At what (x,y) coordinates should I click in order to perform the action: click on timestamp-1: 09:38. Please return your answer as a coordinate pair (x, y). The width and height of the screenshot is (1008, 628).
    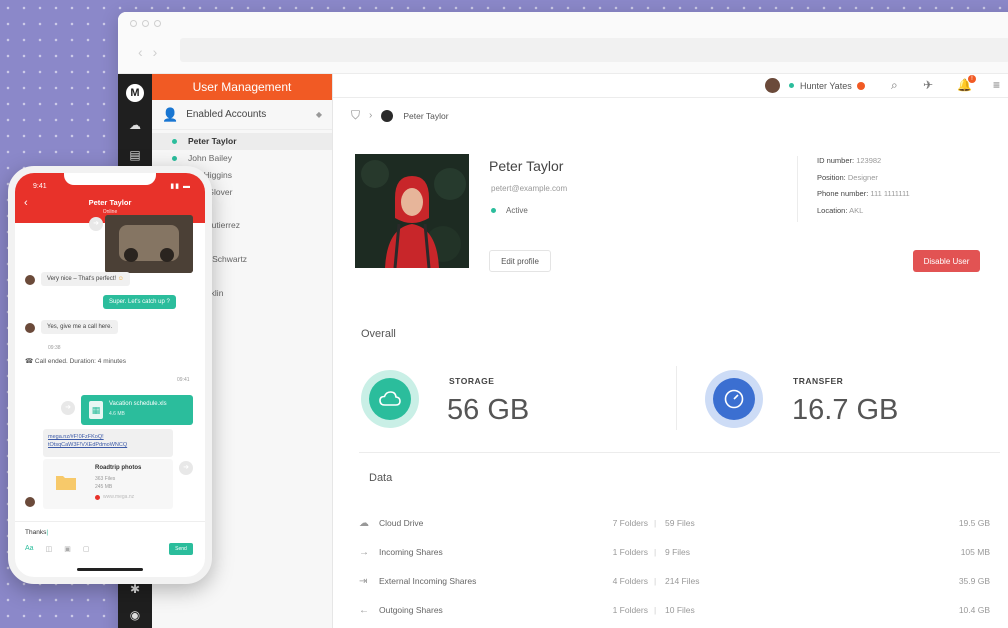
    Looking at the image, I should click on (54, 348).